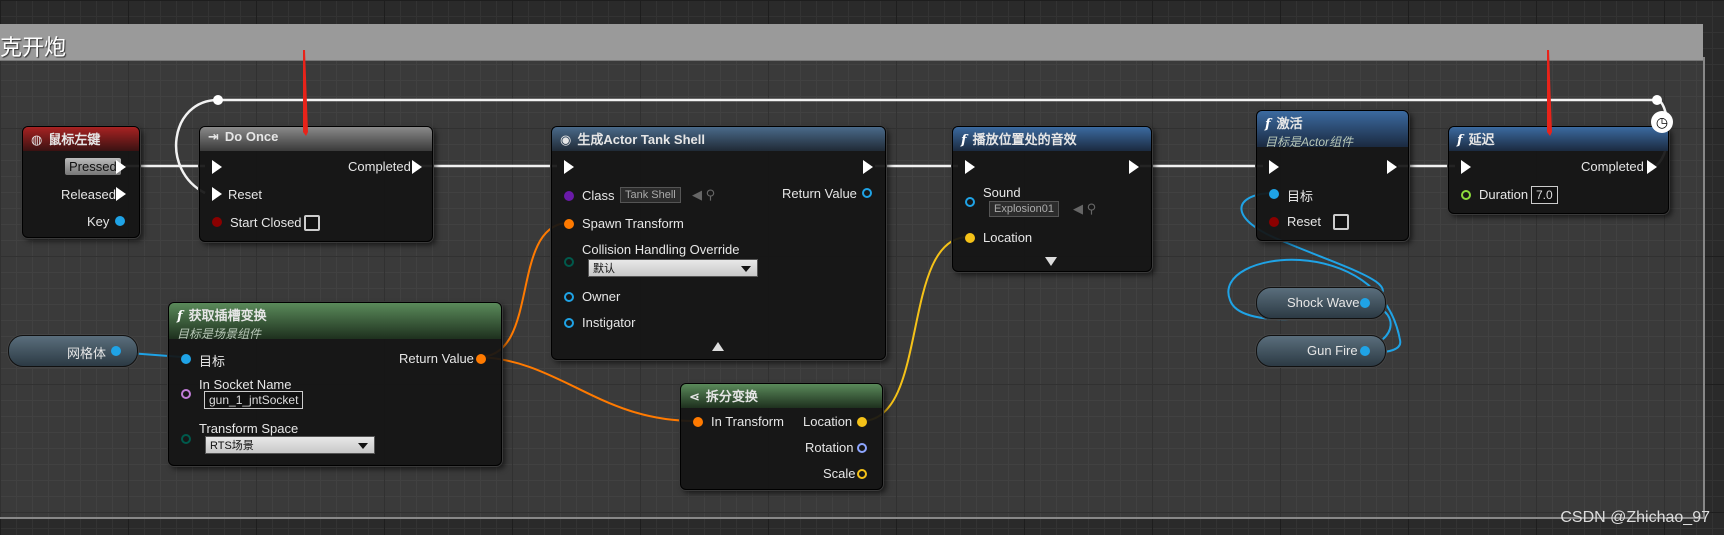 Image resolution: width=1724 pixels, height=535 pixels. What do you see at coordinates (254, 400) in the screenshot?
I see `socket-name-input: gun_1_jntSocket` at bounding box center [254, 400].